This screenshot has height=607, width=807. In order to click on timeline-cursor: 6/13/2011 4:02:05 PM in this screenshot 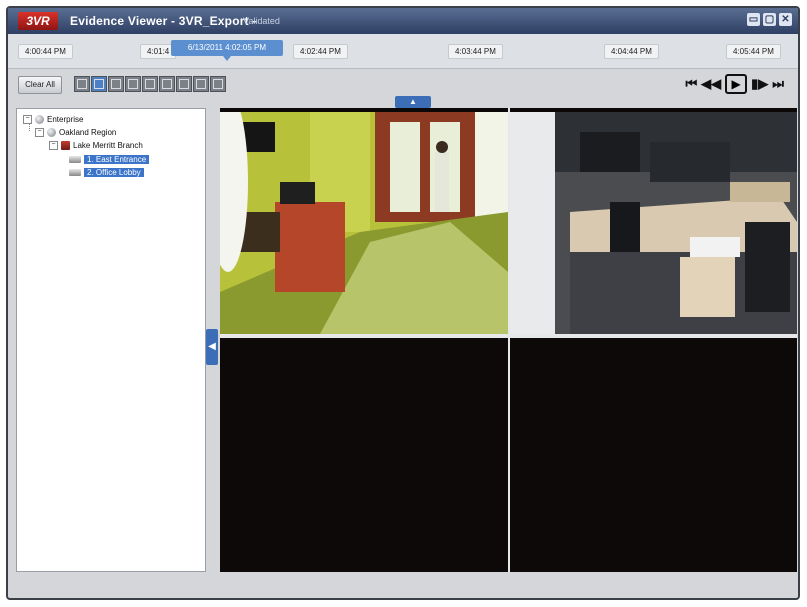, I will do `click(227, 48)`.